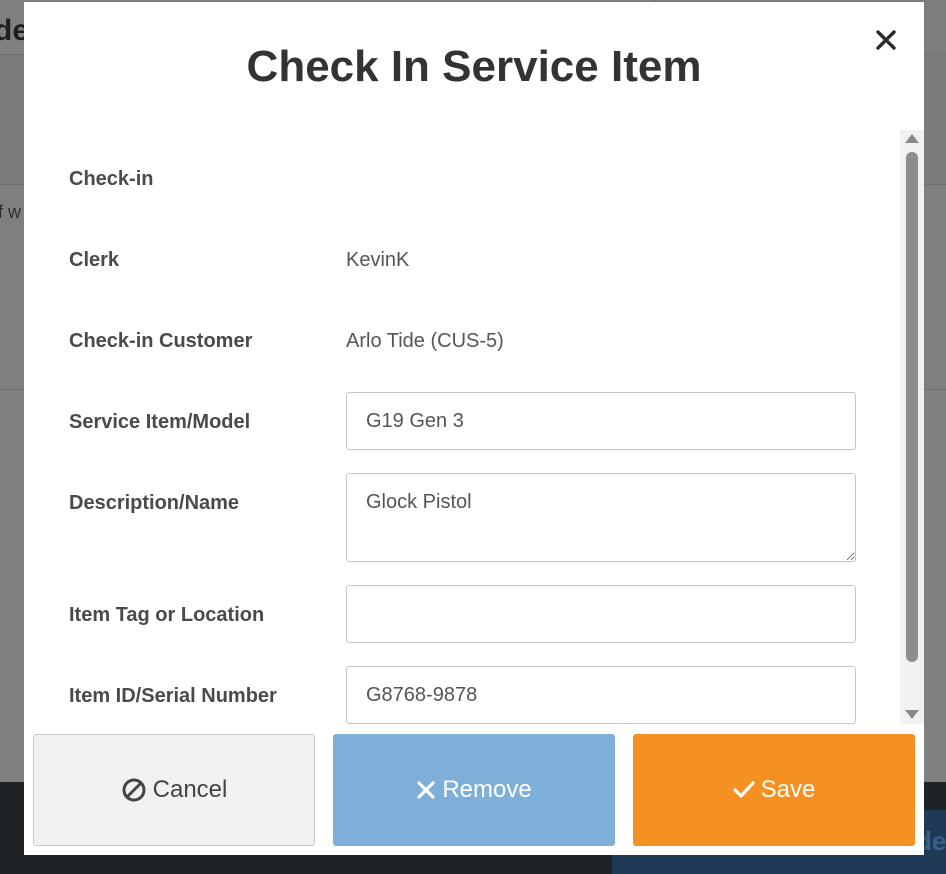 The height and width of the screenshot is (874, 946). I want to click on item-tag-label: Item Tag or Location, so click(167, 615).